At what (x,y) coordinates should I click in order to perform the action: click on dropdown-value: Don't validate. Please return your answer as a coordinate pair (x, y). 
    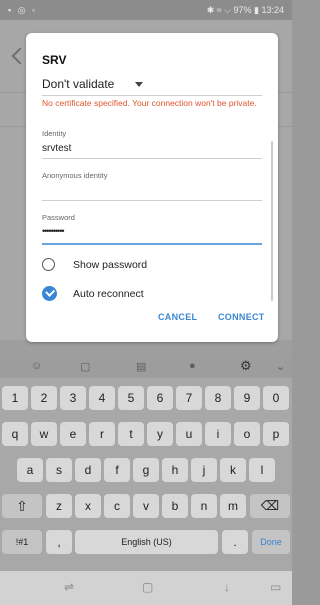
    Looking at the image, I should click on (78, 84).